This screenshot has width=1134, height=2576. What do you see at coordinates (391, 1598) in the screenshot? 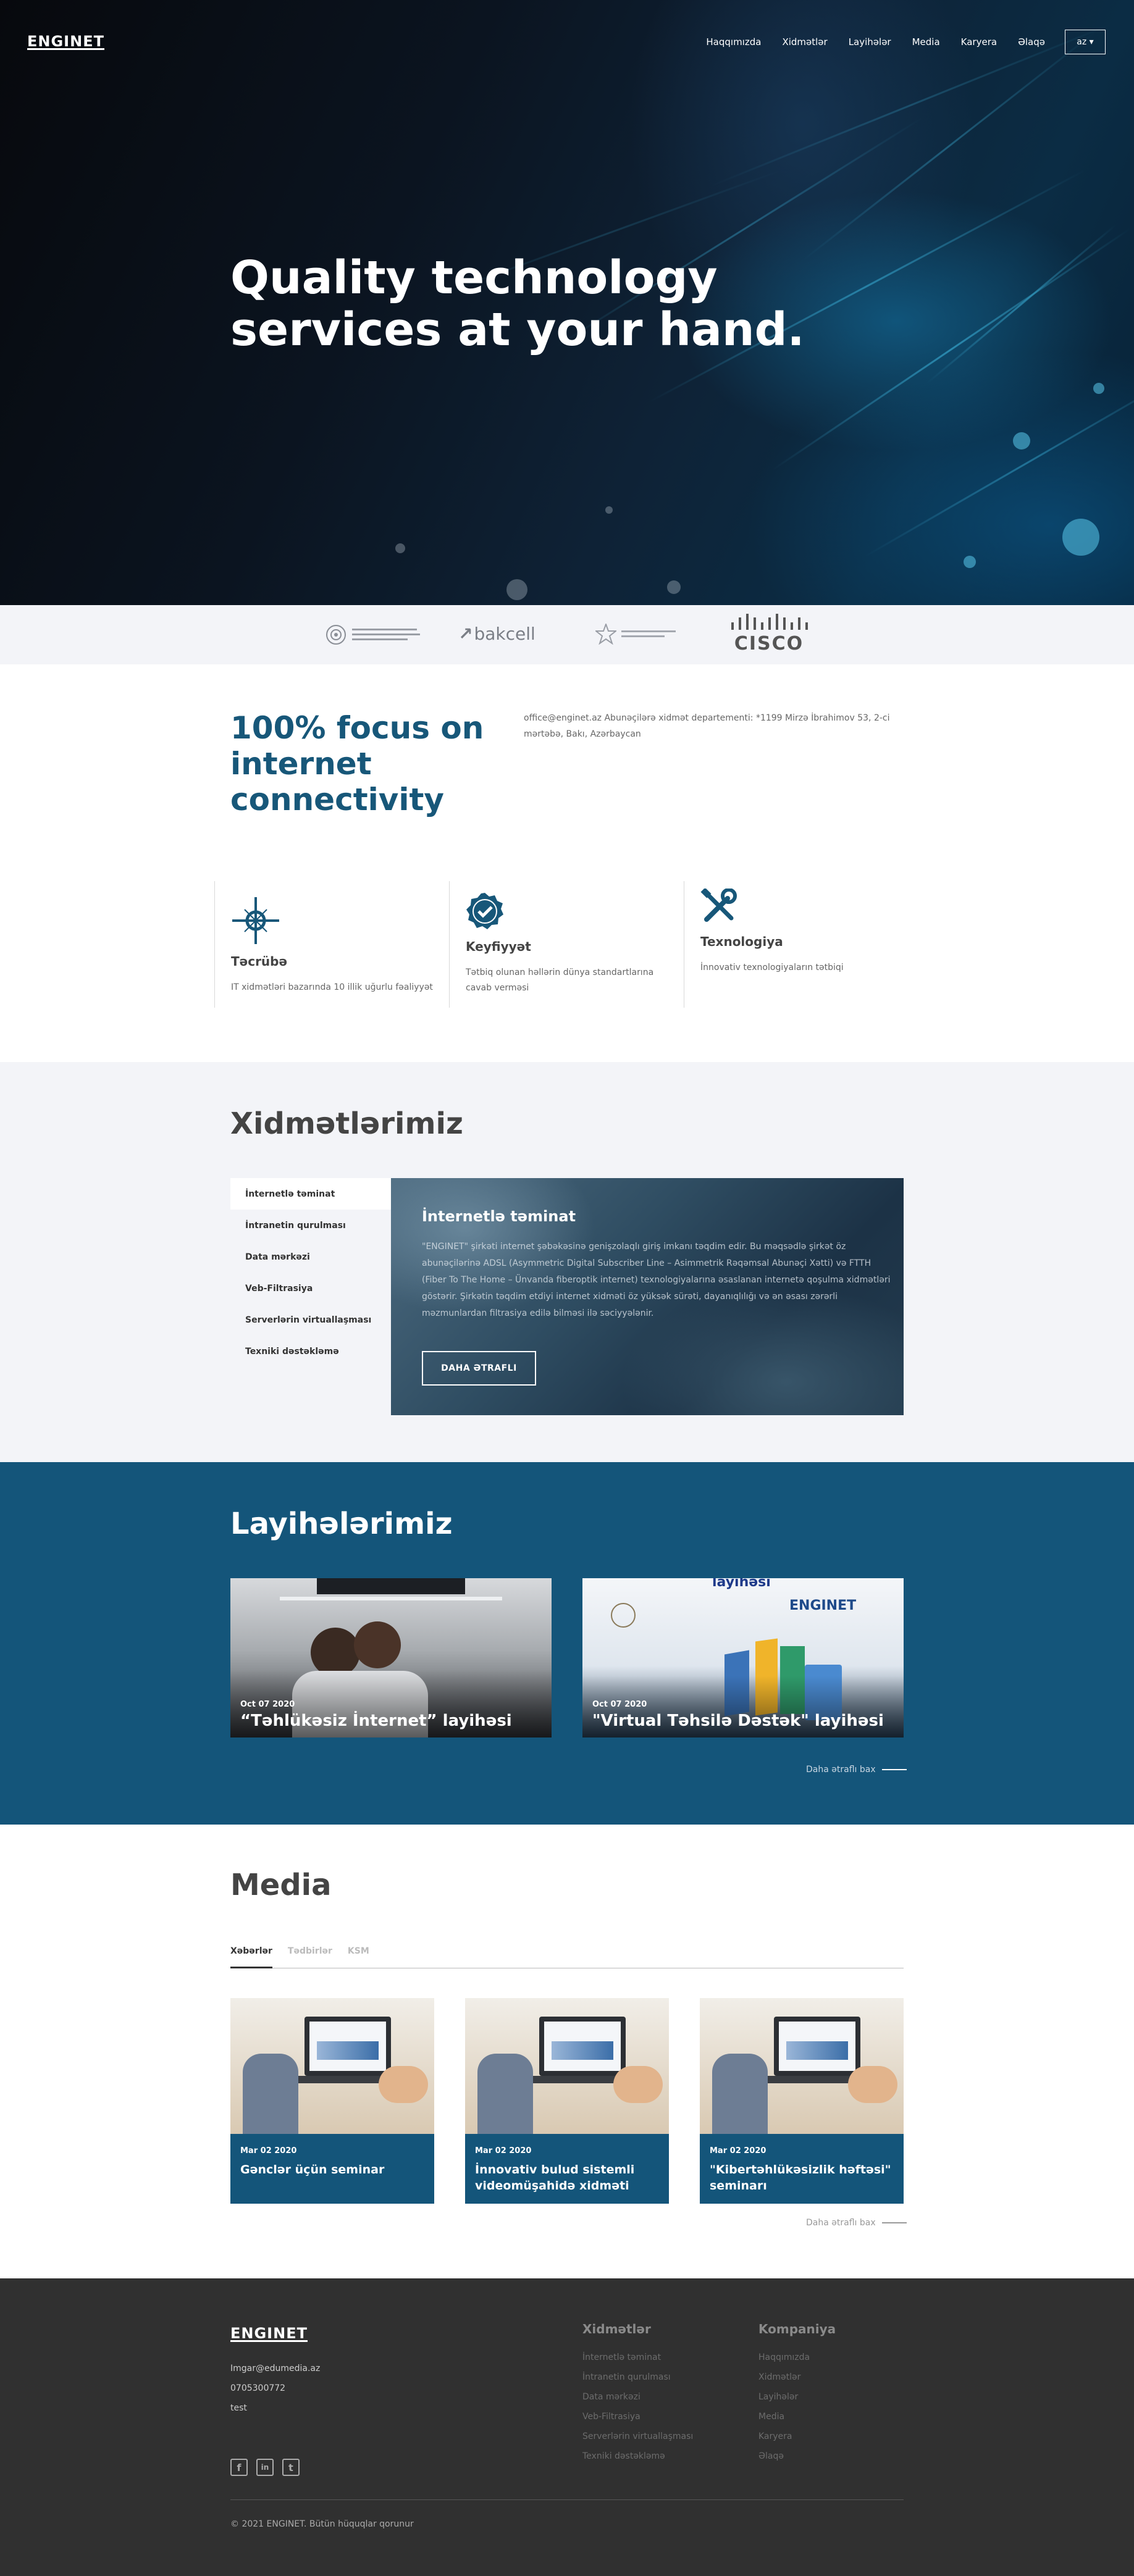
I see `shelf-image` at bounding box center [391, 1598].